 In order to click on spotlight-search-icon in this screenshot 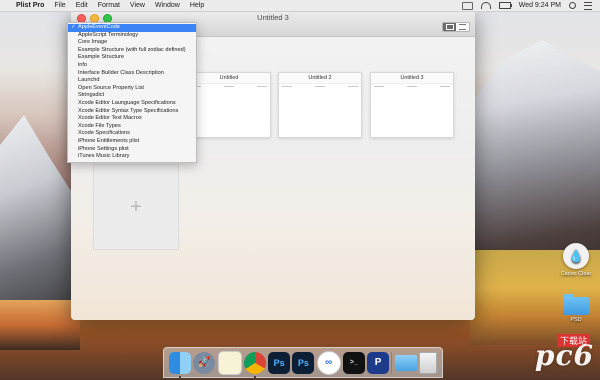, I will do `click(572, 5)`.